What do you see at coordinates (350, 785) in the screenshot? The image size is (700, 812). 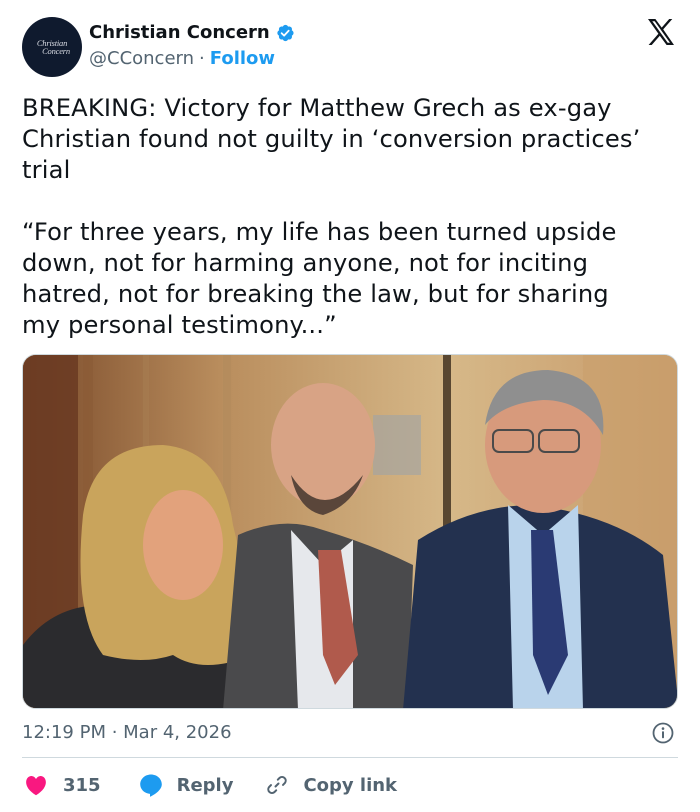 I see `copy-link-label: Copy link` at bounding box center [350, 785].